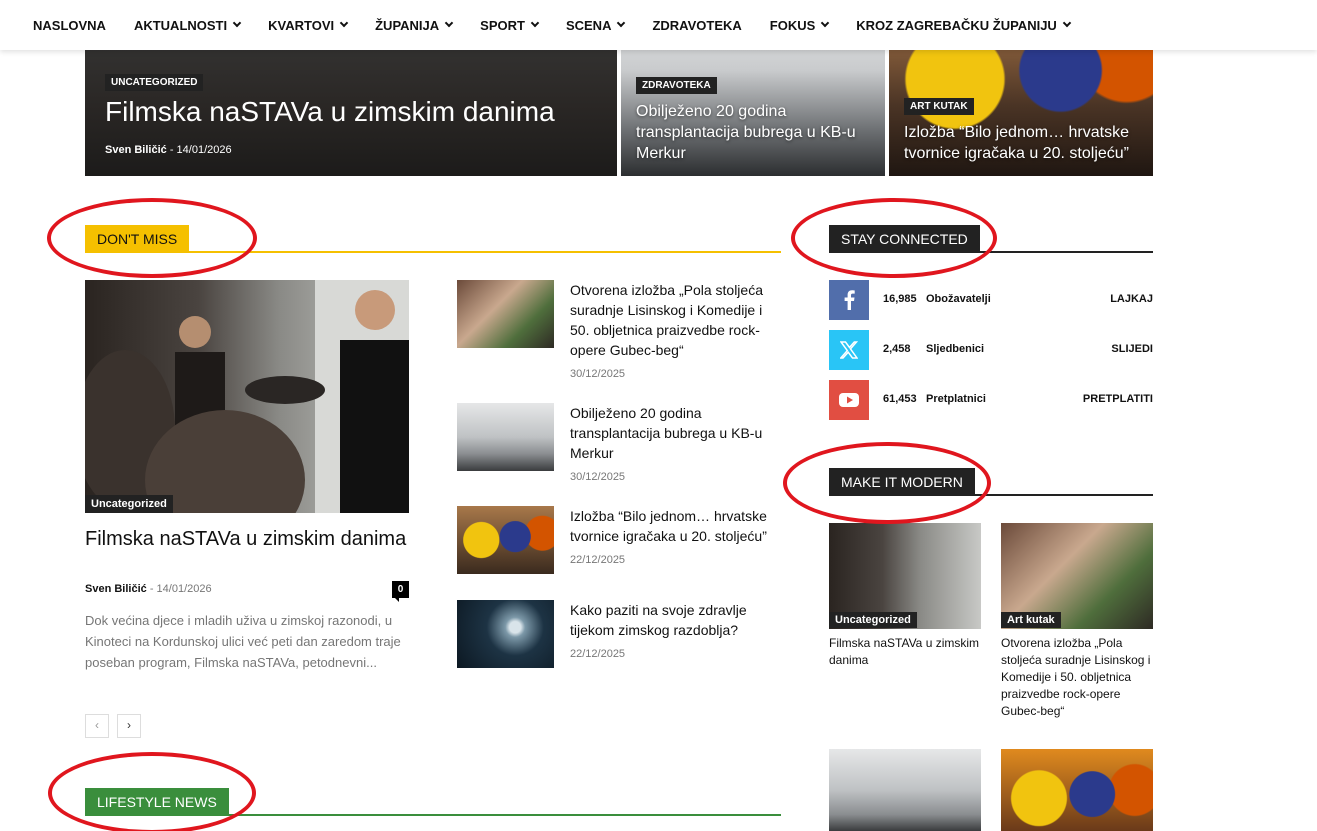 The height and width of the screenshot is (831, 1317). What do you see at coordinates (873, 620) in the screenshot?
I see `modern-item-category: Uncategorized` at bounding box center [873, 620].